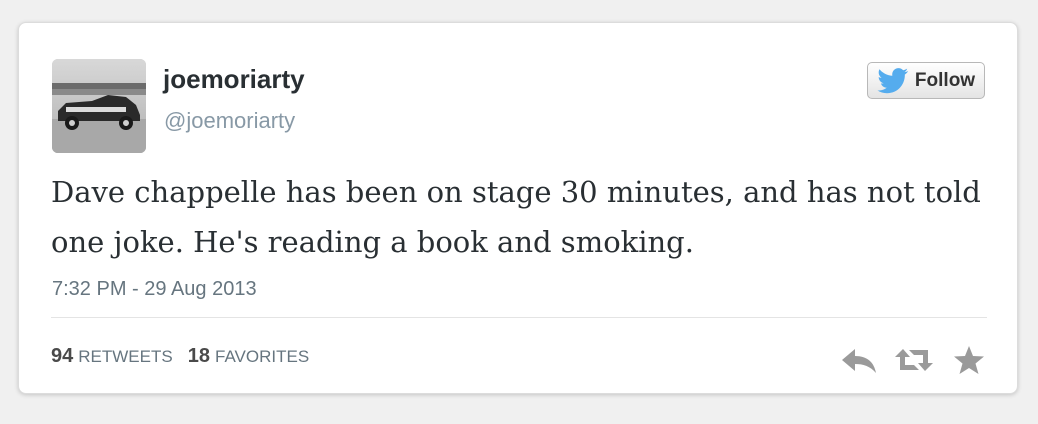  I want to click on divider, so click(519, 317).